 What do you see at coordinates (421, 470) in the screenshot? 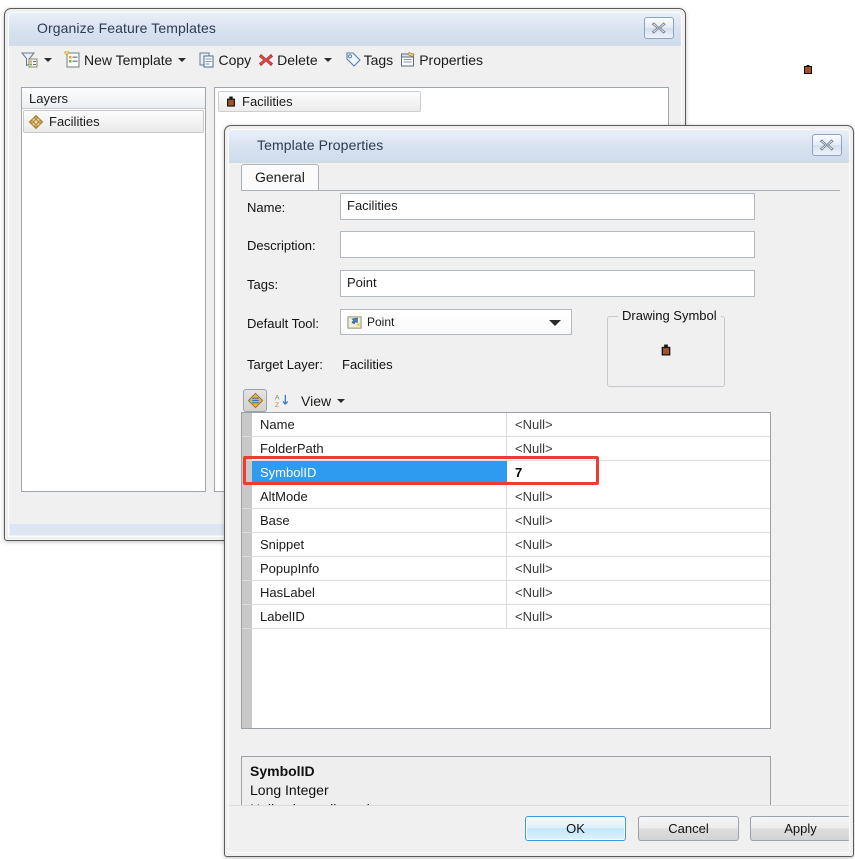
I see `symbolid-highlight-annotation` at bounding box center [421, 470].